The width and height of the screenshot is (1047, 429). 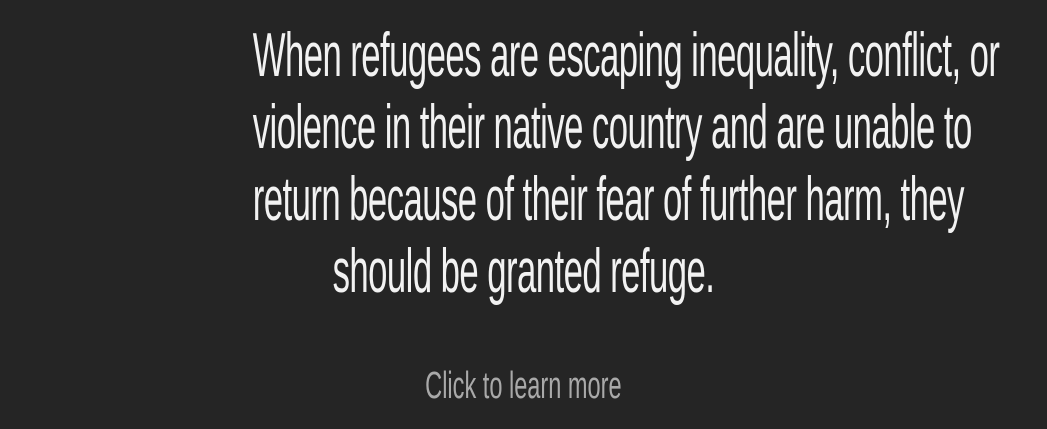 I want to click on learn-more-label: Click to learn more, so click(x=523, y=386).